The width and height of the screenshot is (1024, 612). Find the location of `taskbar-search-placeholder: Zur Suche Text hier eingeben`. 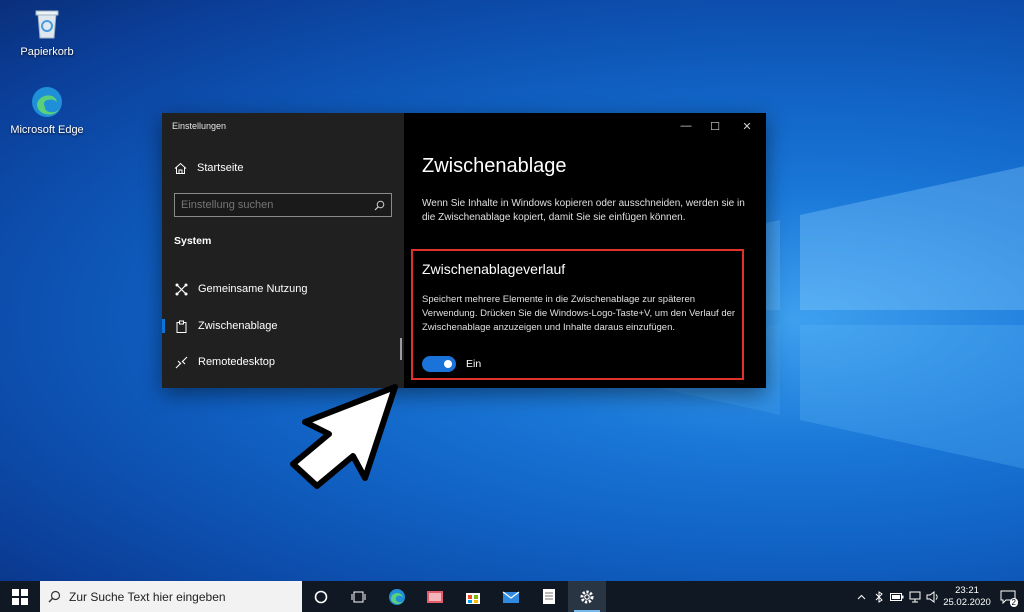

taskbar-search-placeholder: Zur Suche Text hier eingeben is located at coordinates (147, 596).